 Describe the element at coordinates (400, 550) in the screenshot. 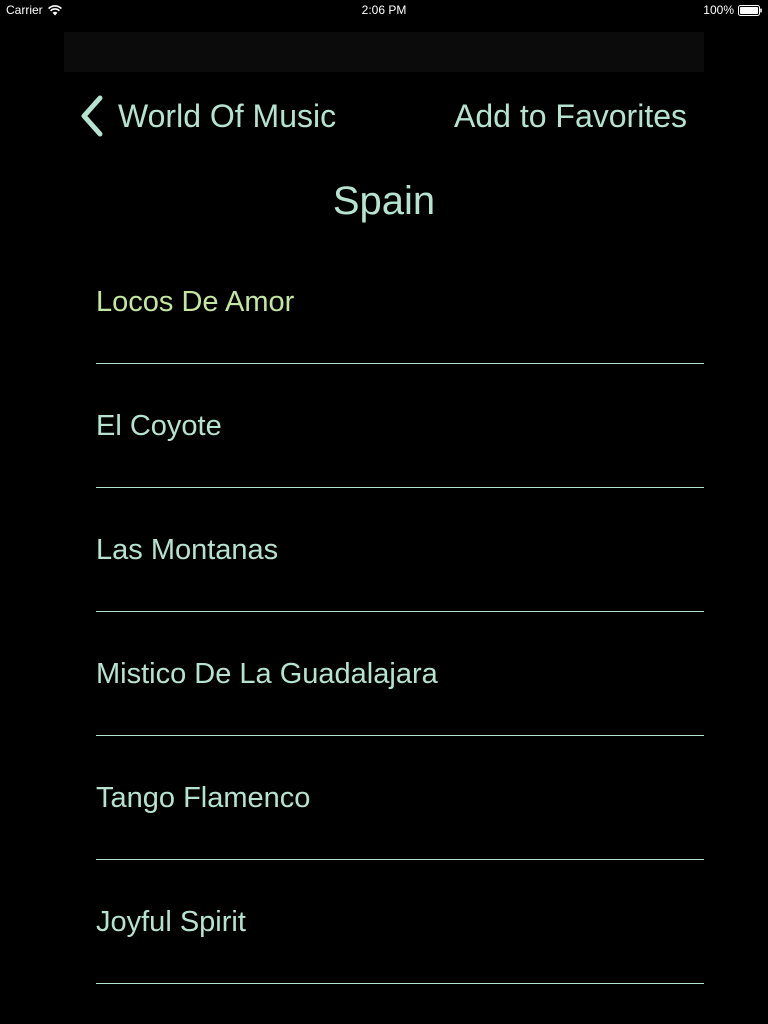

I see `list-item: Las Montanas` at that location.